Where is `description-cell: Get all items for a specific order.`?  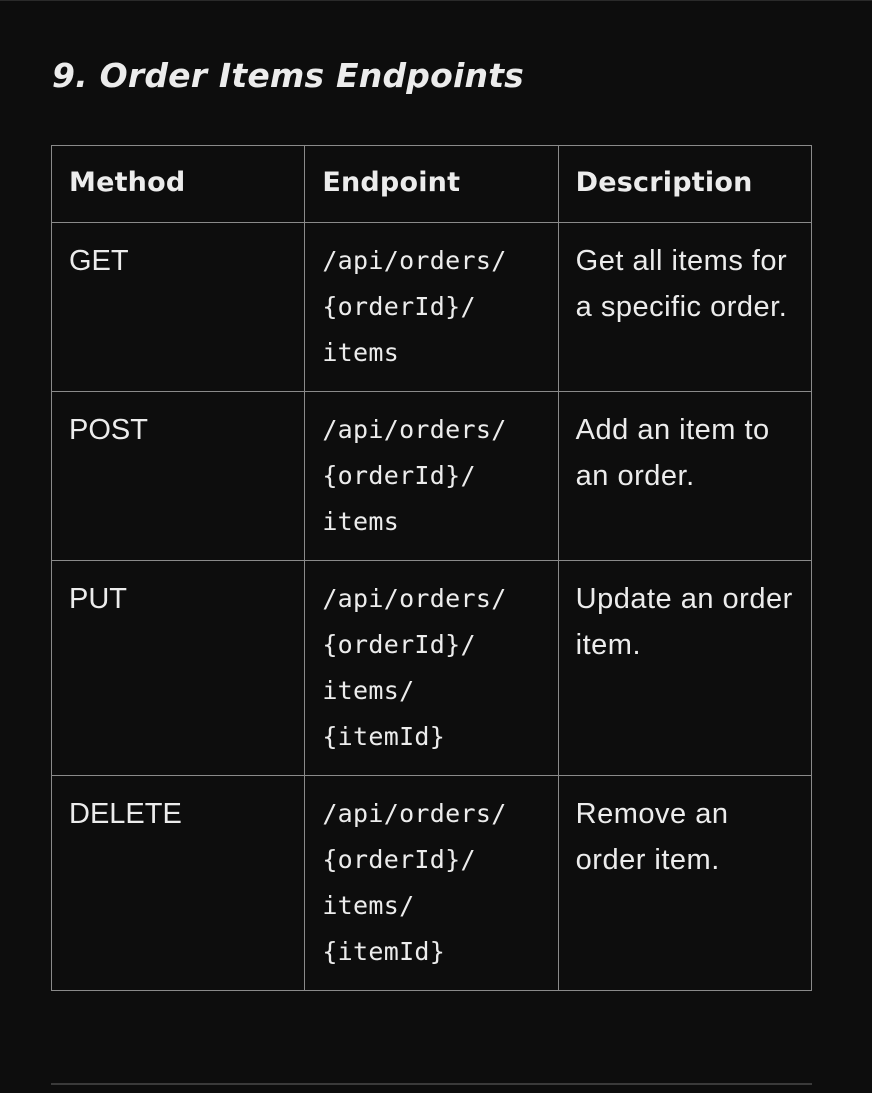 description-cell: Get all items for a specific order. is located at coordinates (685, 307).